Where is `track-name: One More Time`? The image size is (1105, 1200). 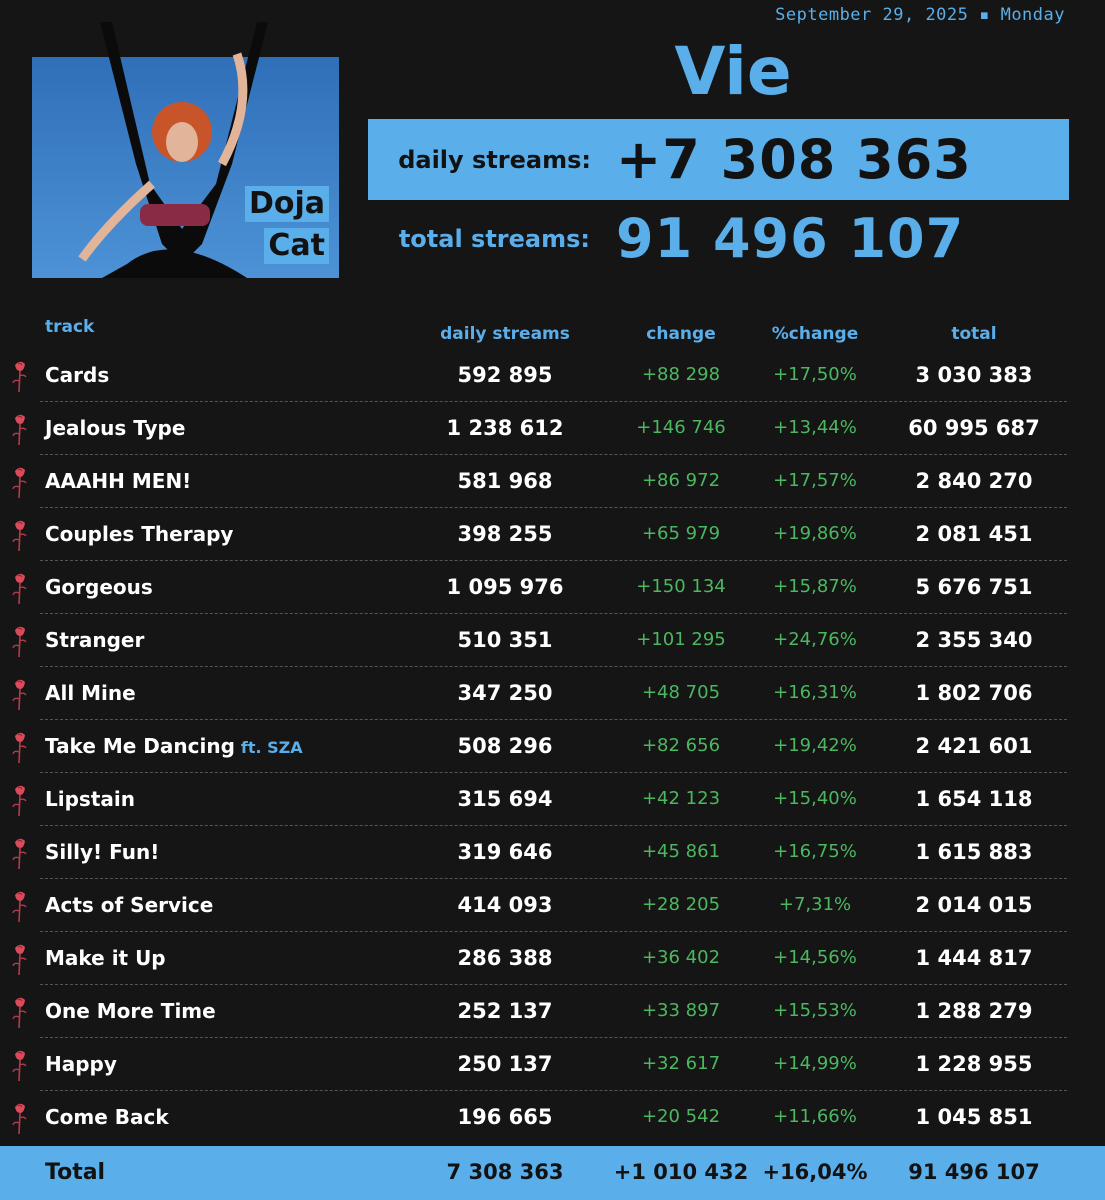 track-name: One More Time is located at coordinates (130, 1011).